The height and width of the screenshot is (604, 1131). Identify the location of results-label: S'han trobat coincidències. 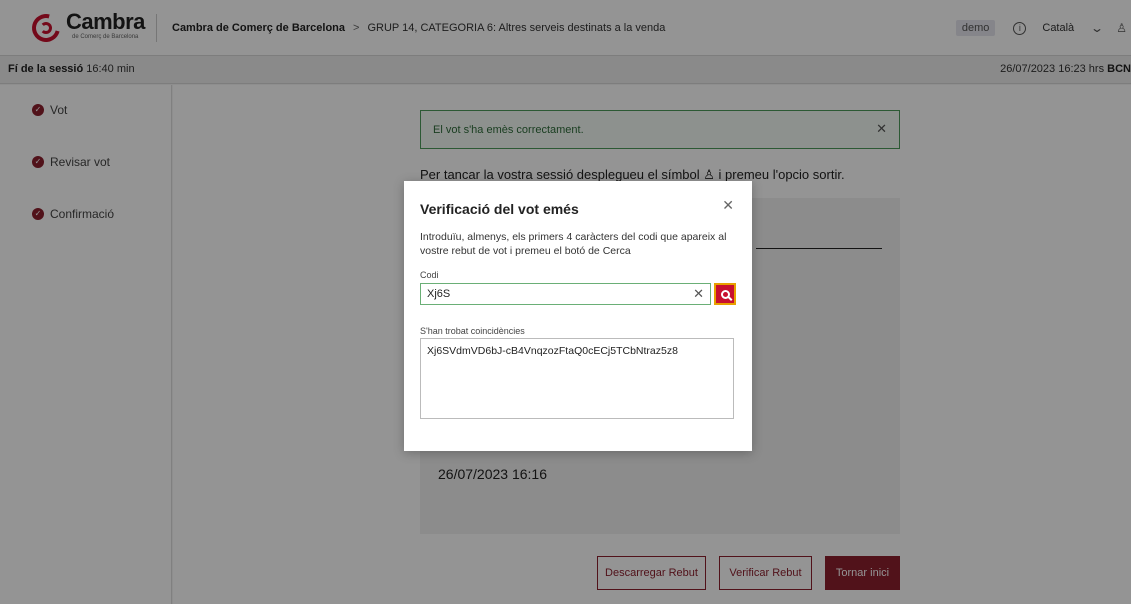
(472, 331).